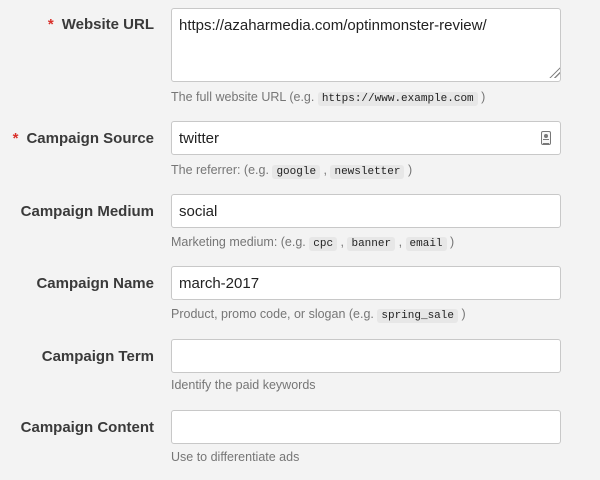  Describe the element at coordinates (371, 244) in the screenshot. I see `hint-example-code: banner` at that location.